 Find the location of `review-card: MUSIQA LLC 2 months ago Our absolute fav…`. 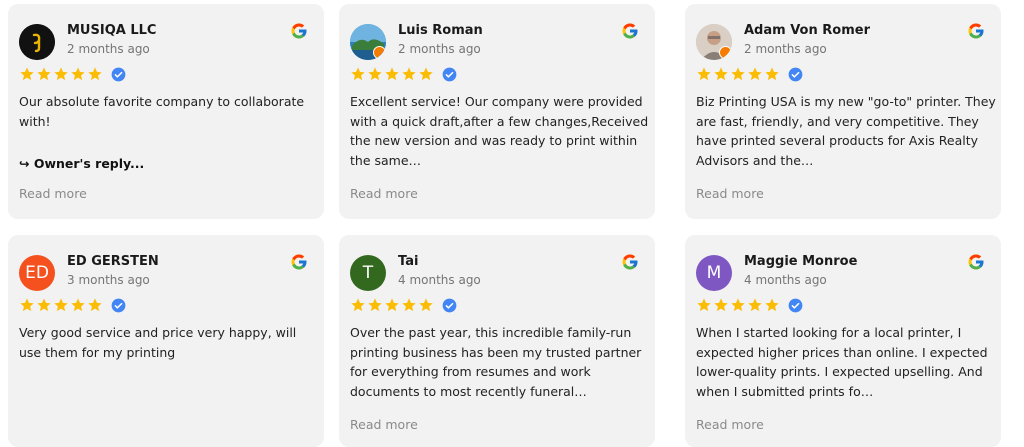

review-card: MUSIQA LLC 2 months ago Our absolute fav… is located at coordinates (166, 111).